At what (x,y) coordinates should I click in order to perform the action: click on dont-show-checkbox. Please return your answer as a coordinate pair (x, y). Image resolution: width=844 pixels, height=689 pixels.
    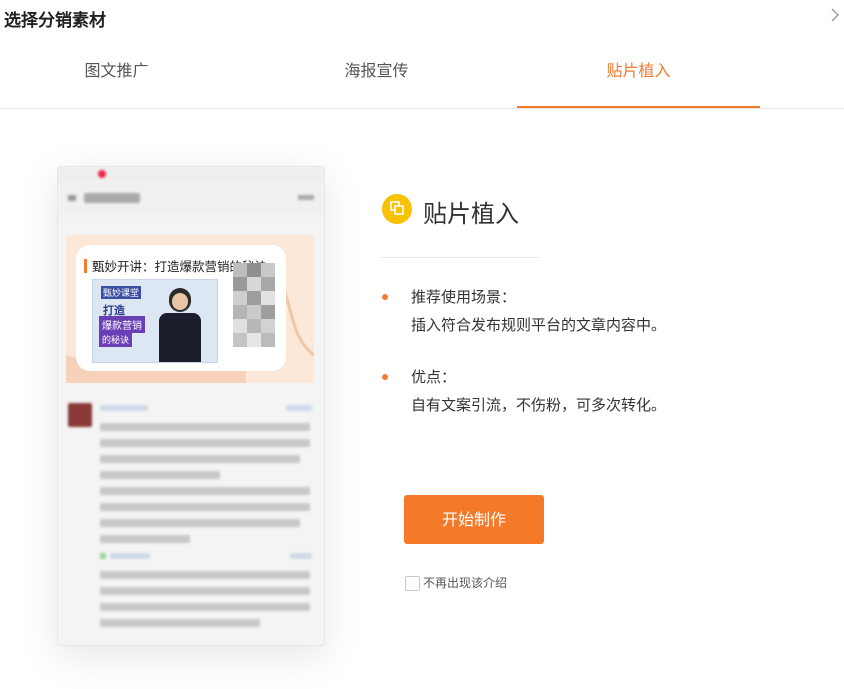
    Looking at the image, I should click on (412, 583).